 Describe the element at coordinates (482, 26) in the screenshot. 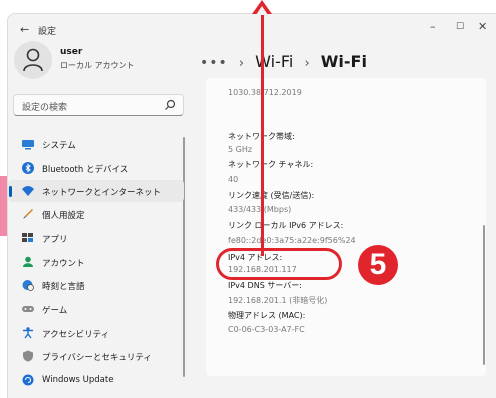

I see `close-button: ✕` at that location.